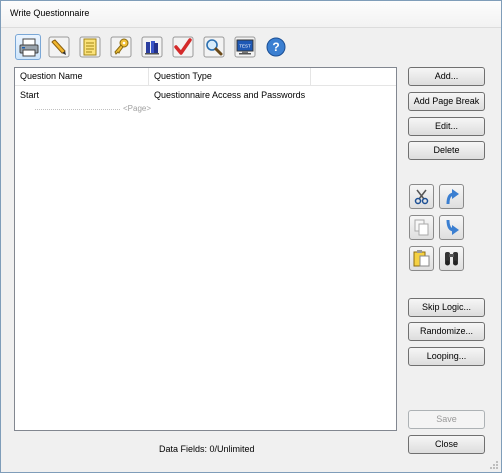  Describe the element at coordinates (152, 47) in the screenshot. I see `library-icon` at that location.